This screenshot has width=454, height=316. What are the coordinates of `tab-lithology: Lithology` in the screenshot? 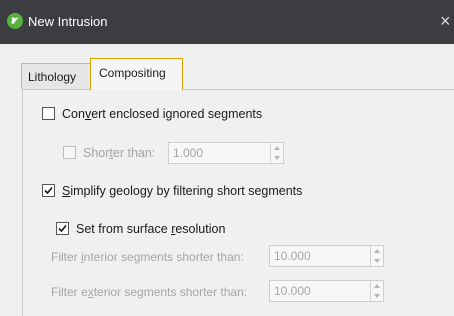 It's located at (56, 76).